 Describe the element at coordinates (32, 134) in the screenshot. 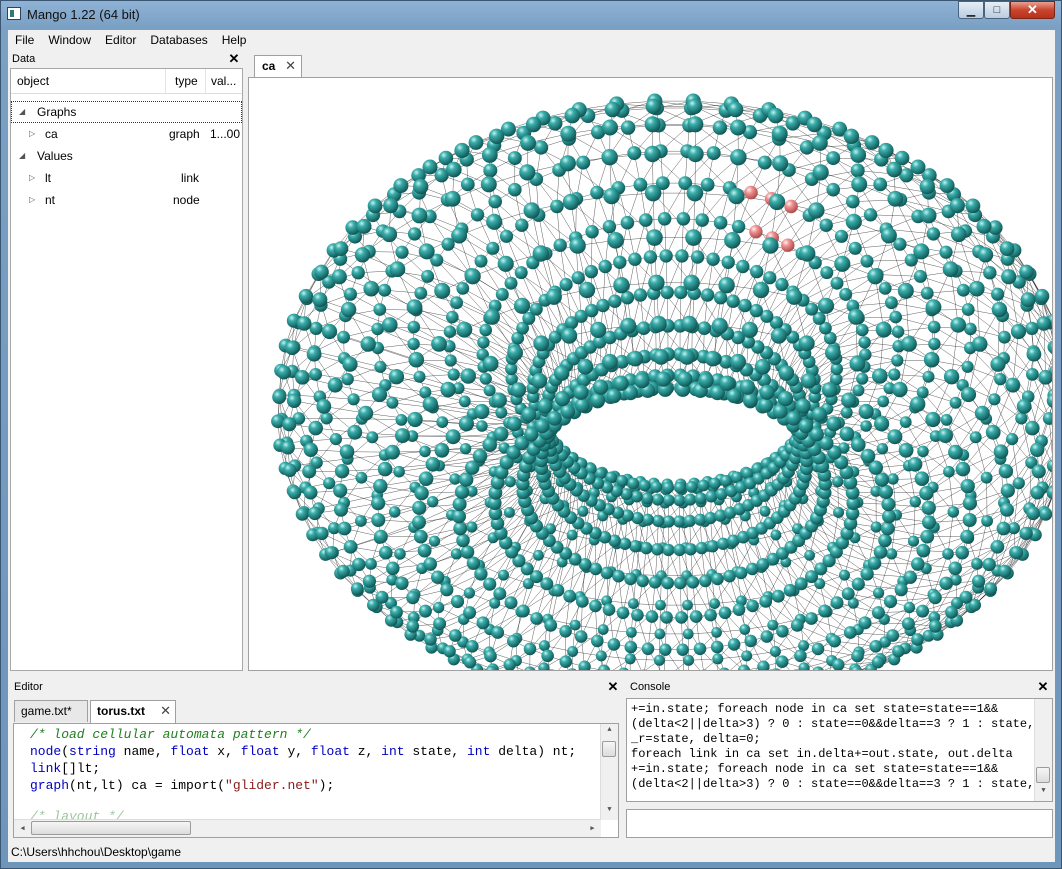

I see `expand-arrow-icon: ▷` at that location.